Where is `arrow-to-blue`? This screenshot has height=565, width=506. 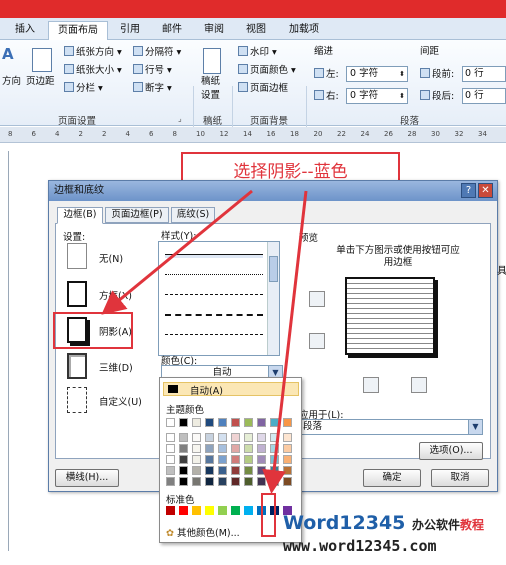 arrow-to-blue is located at coordinates (285, 342).